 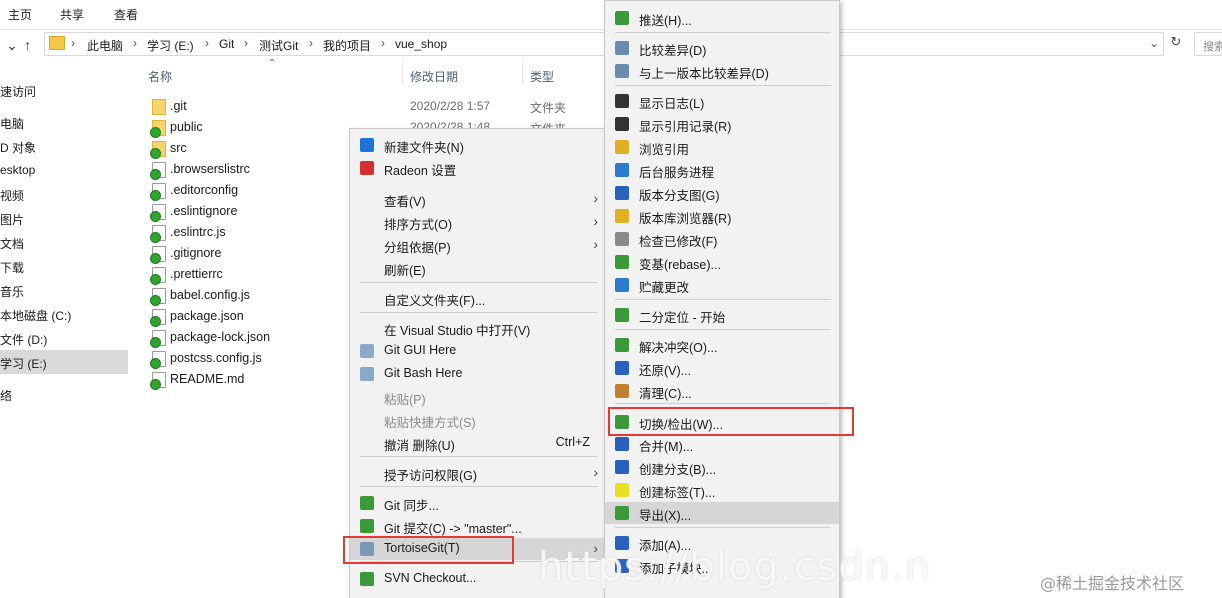 What do you see at coordinates (64, 218) in the screenshot?
I see `nav-item-pictures: 图片` at bounding box center [64, 218].